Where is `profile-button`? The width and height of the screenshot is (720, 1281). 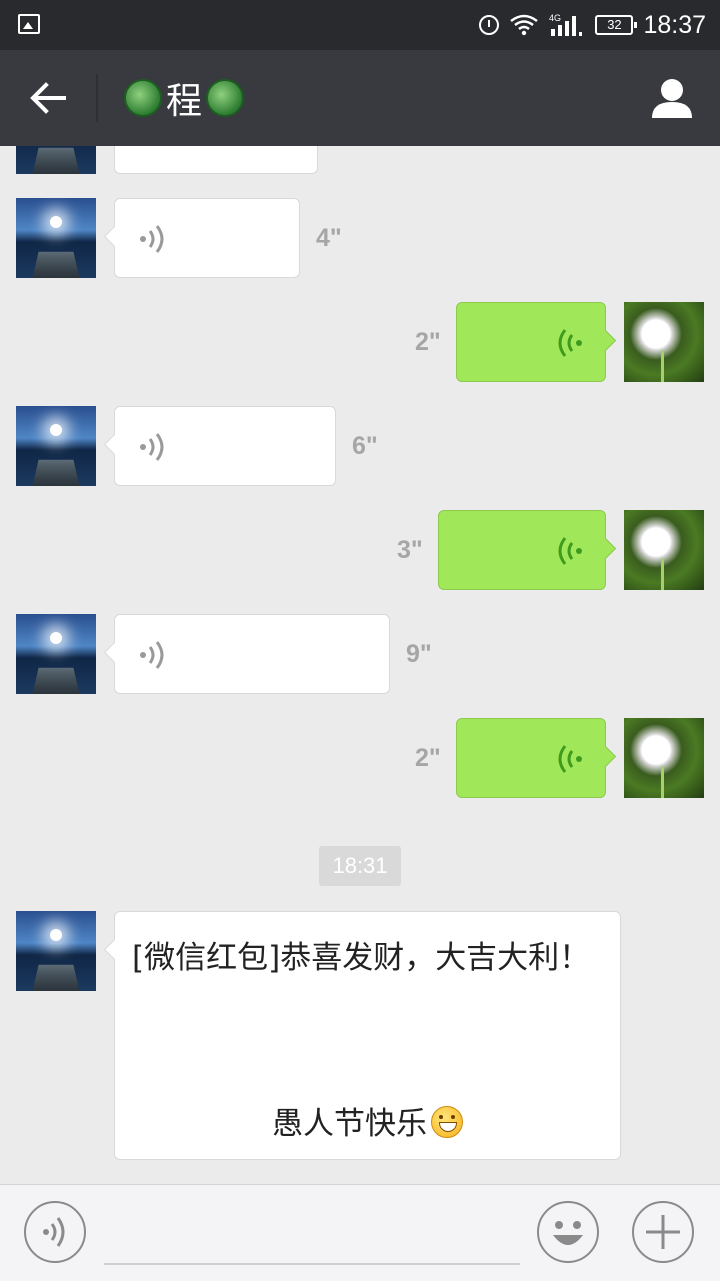 profile-button is located at coordinates (672, 98).